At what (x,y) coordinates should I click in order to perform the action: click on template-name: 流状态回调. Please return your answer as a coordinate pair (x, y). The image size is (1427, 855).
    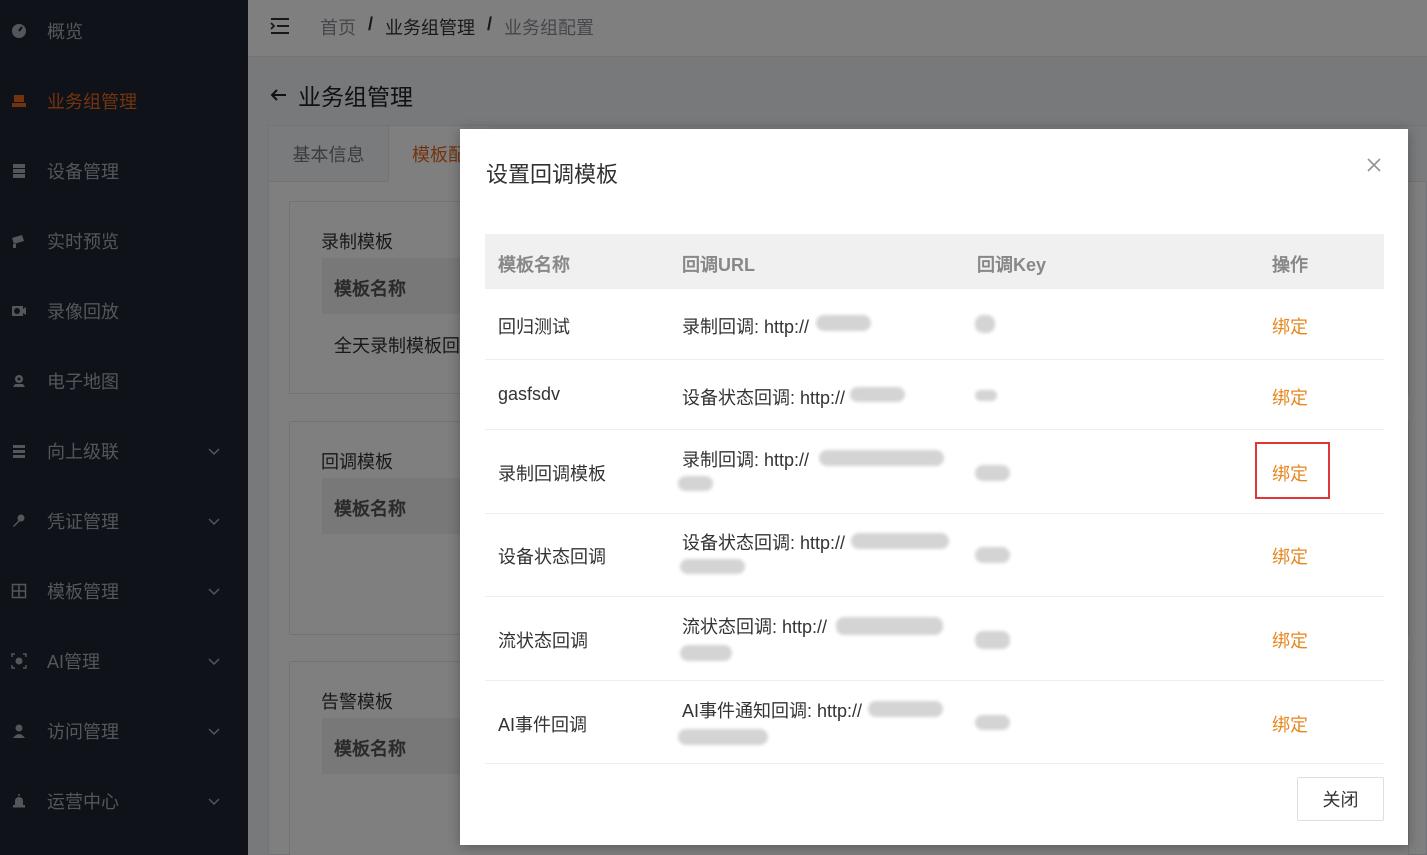
    Looking at the image, I should click on (543, 641).